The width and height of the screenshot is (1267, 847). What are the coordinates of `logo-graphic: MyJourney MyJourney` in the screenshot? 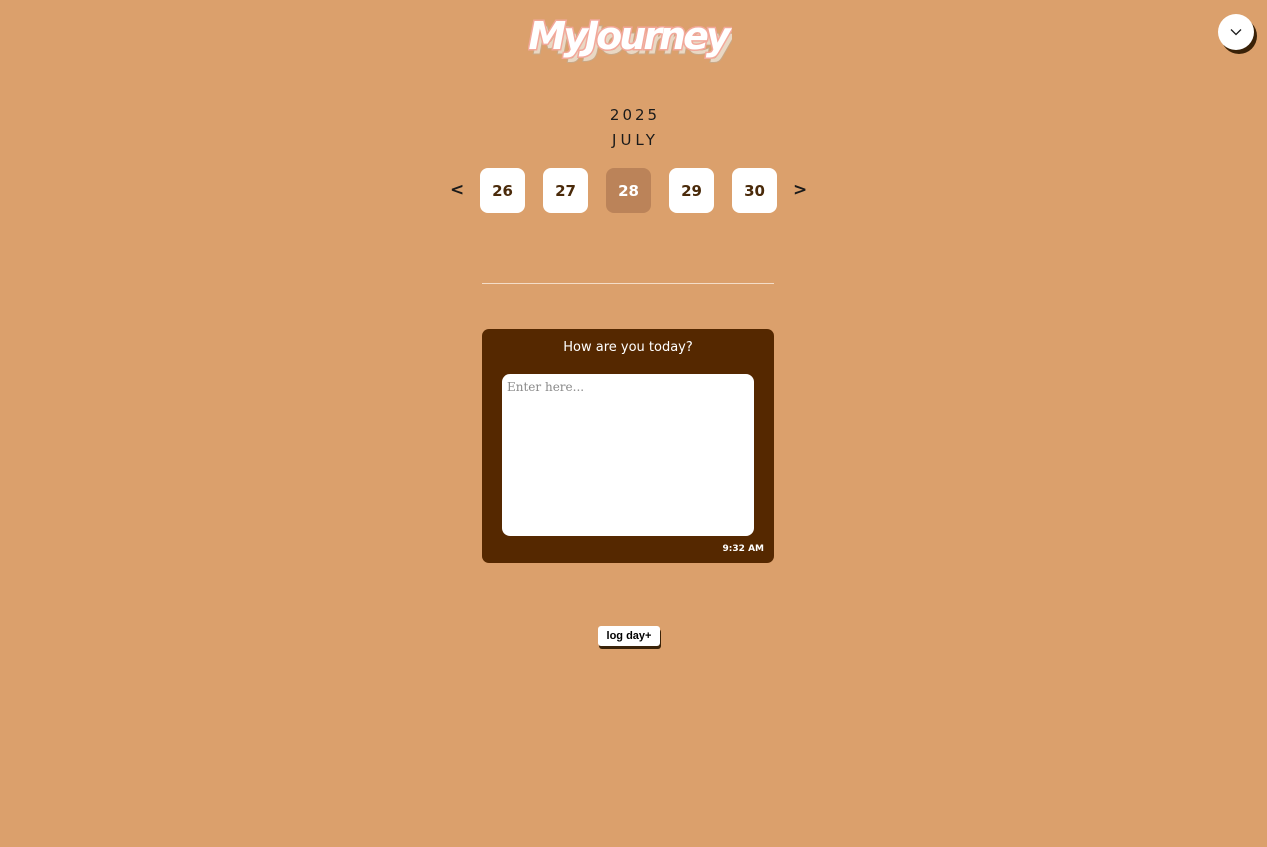 It's located at (630, 38).